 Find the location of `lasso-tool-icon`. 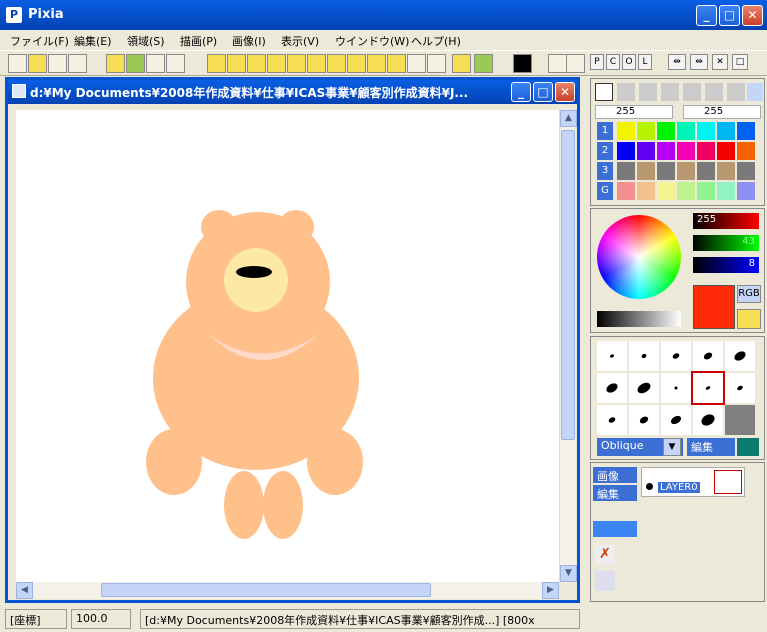

lasso-tool-icon is located at coordinates (356, 63).